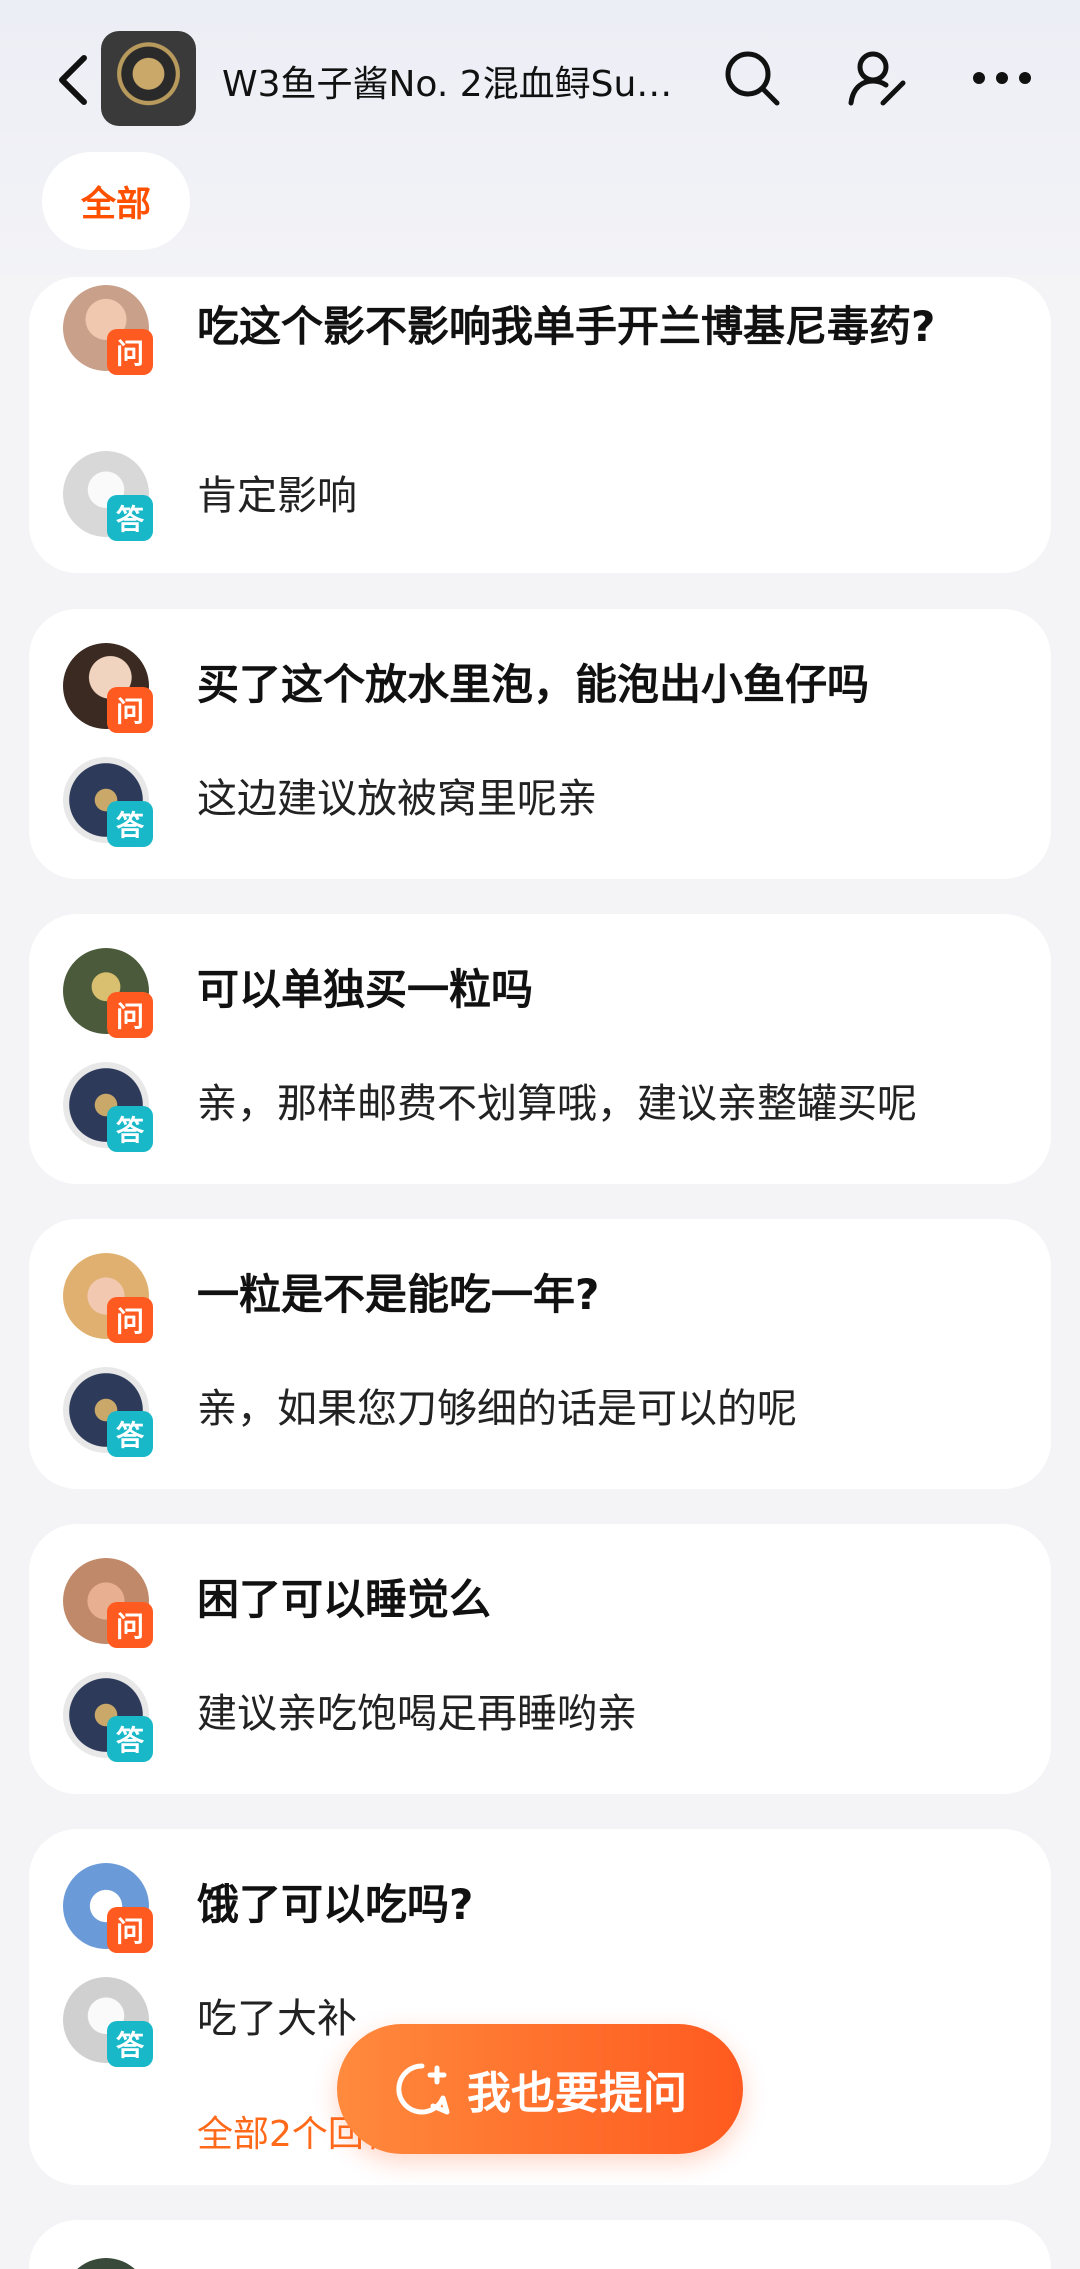  What do you see at coordinates (344, 1599) in the screenshot?
I see `question-text: 困了可以睡觉么` at bounding box center [344, 1599].